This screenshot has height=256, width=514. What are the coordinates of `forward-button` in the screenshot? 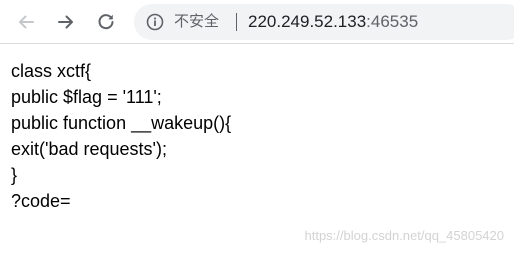 It's located at (66, 22).